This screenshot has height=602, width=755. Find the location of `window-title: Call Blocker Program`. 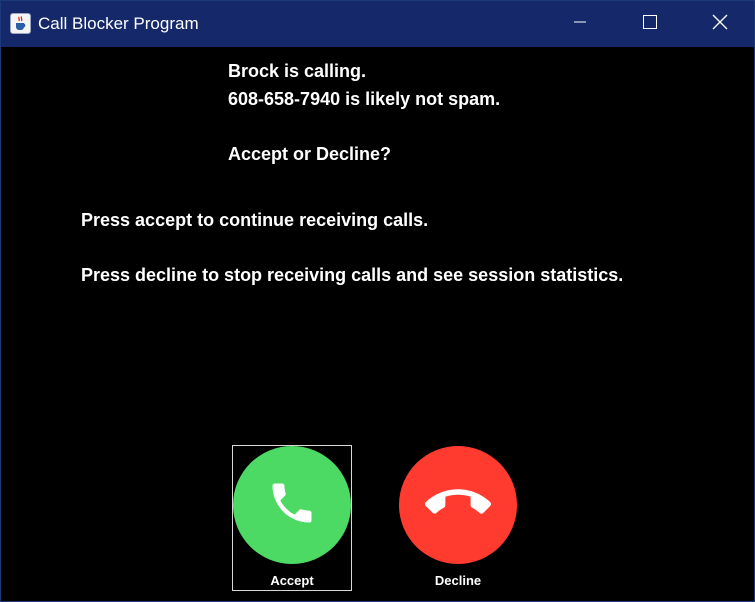

window-title: Call Blocker Program is located at coordinates (118, 23).